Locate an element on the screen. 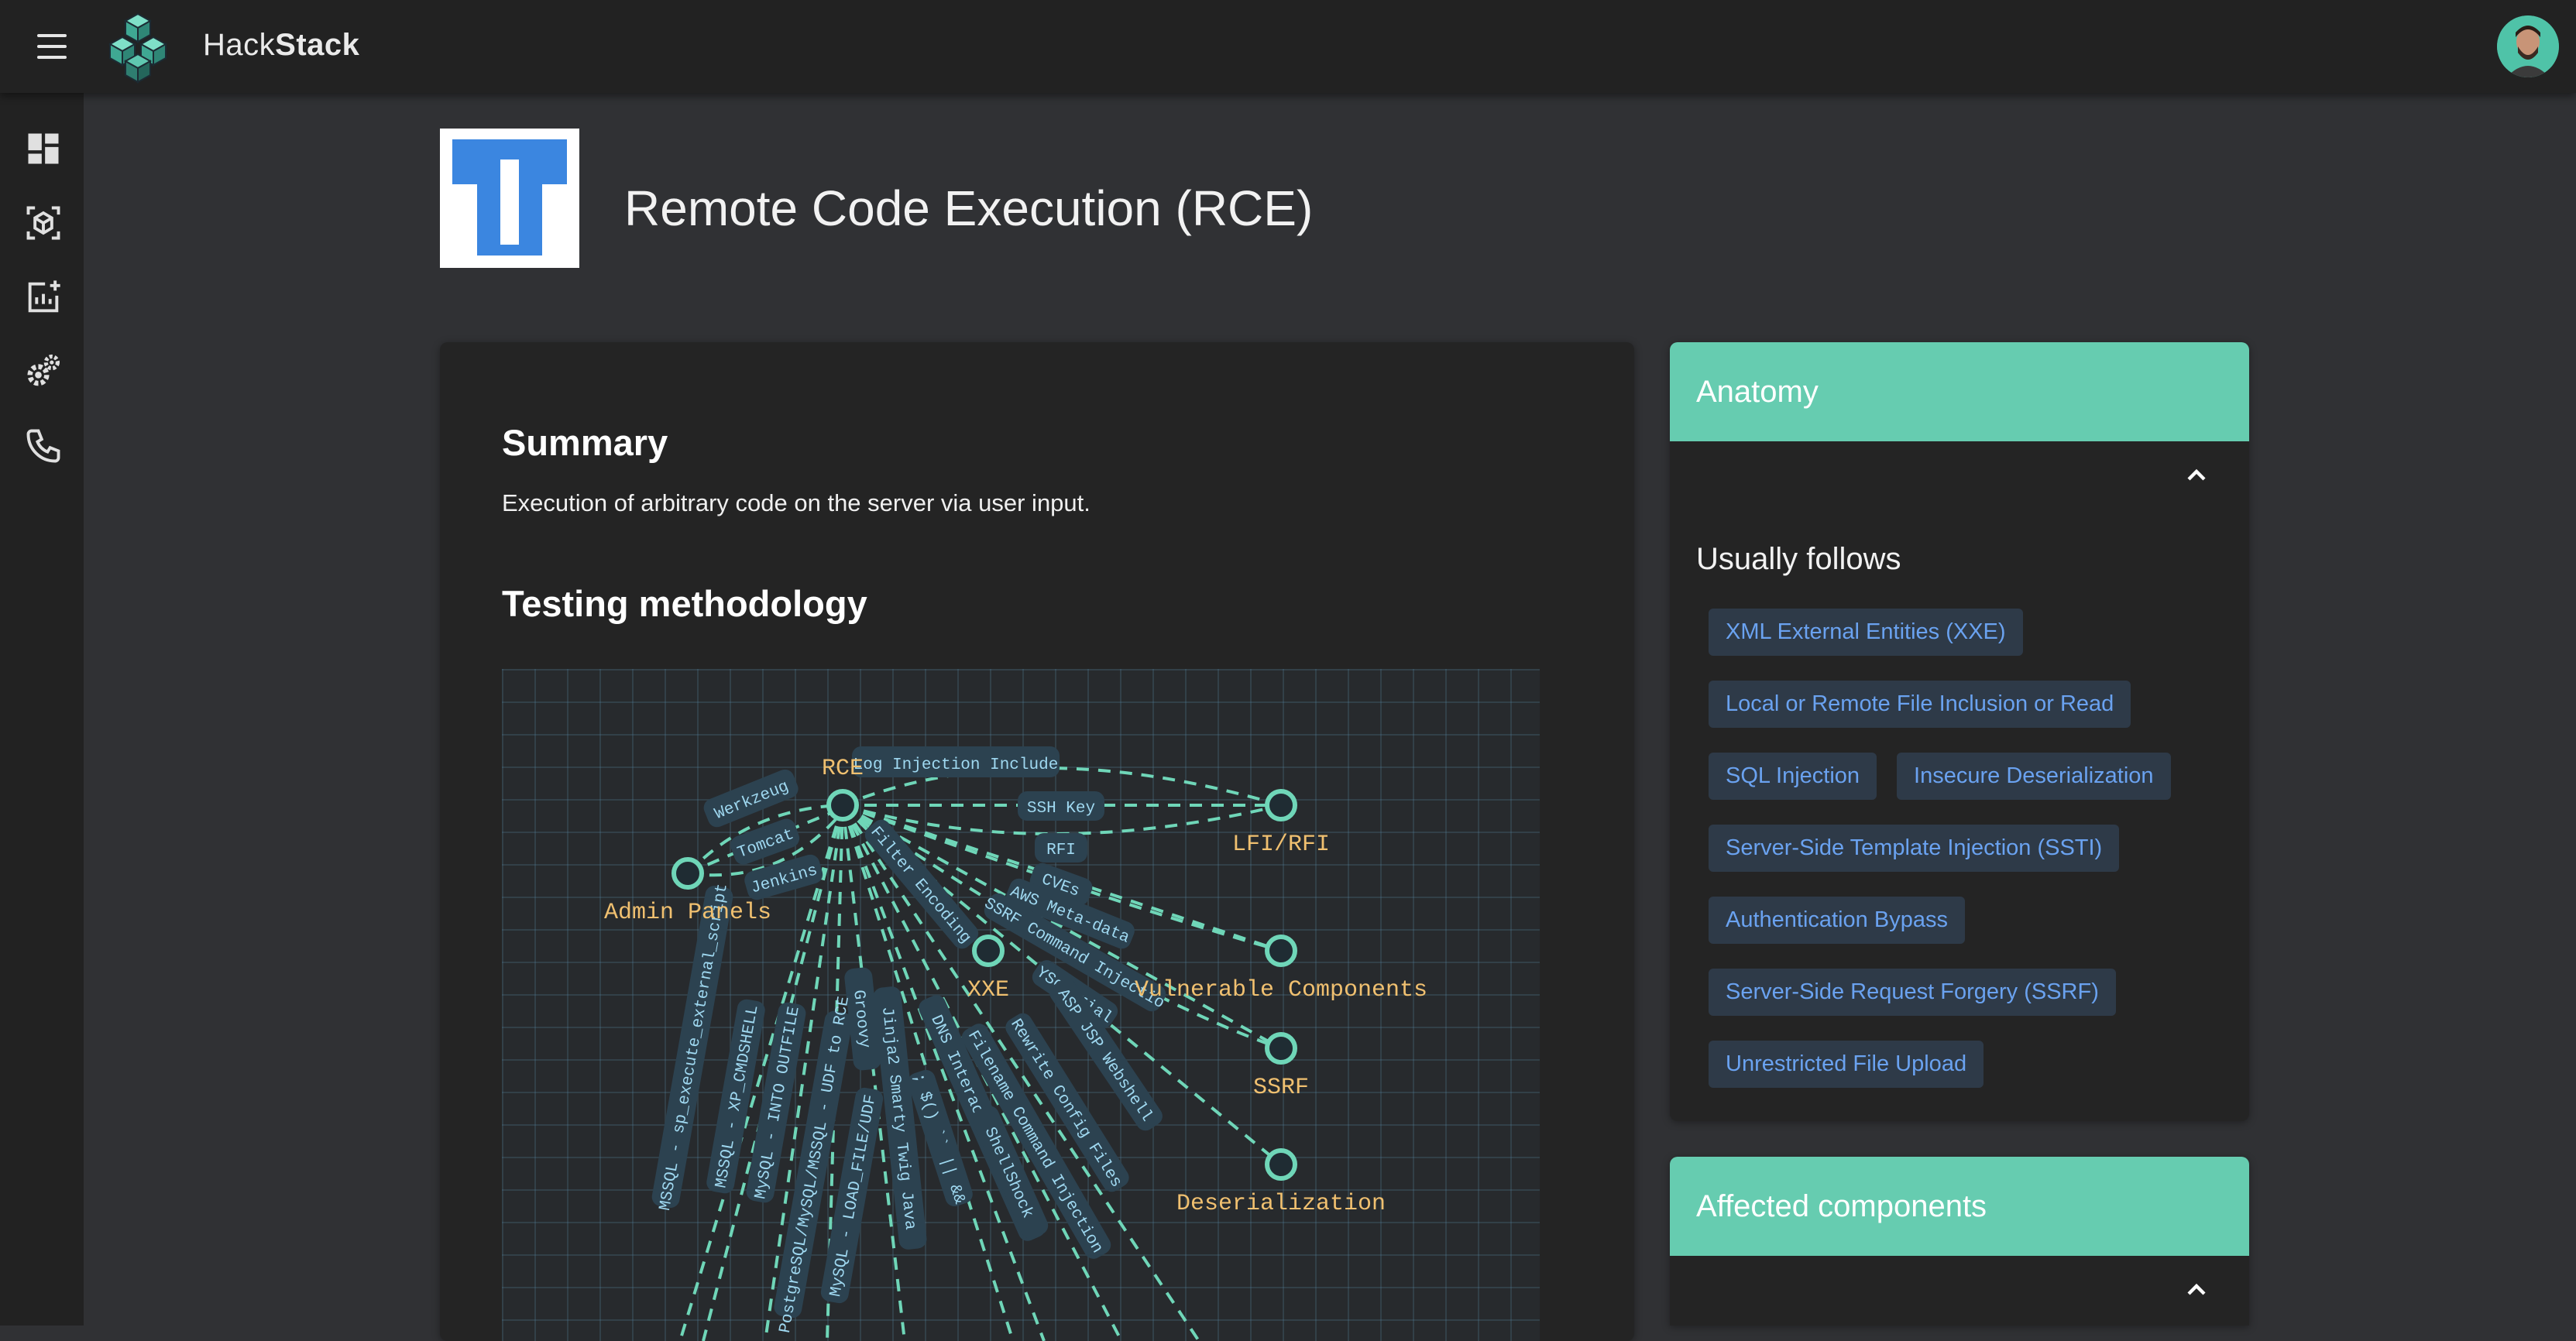 Image resolution: width=2576 pixels, height=1341 pixels. rce-logo-icon is located at coordinates (509, 198).